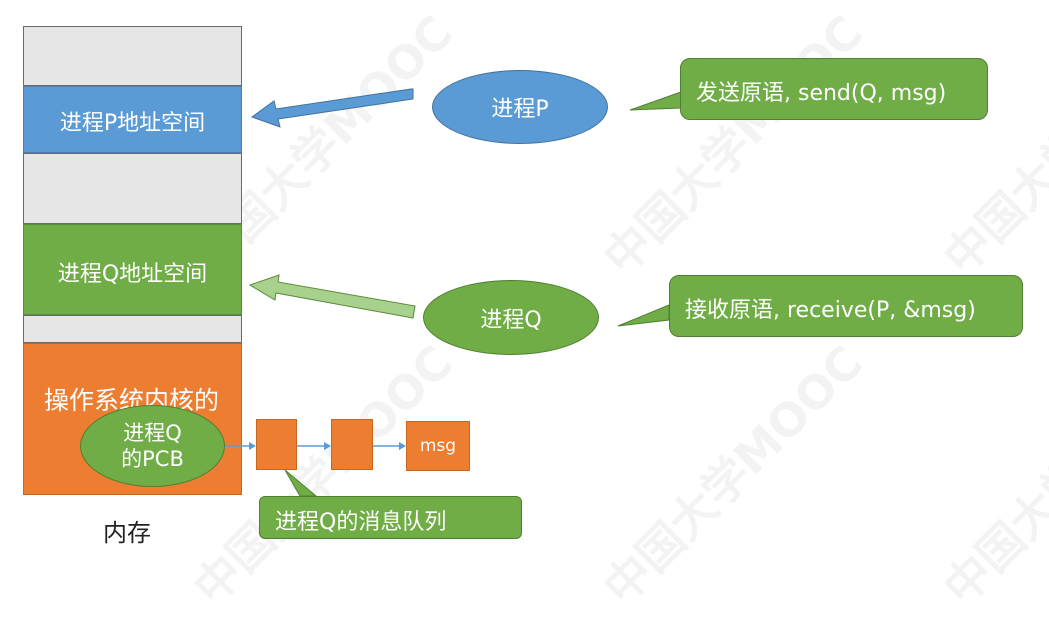 The image size is (1049, 617). Describe the element at coordinates (152, 459) in the screenshot. I see `pcb-label-line2: 的PCB` at that location.